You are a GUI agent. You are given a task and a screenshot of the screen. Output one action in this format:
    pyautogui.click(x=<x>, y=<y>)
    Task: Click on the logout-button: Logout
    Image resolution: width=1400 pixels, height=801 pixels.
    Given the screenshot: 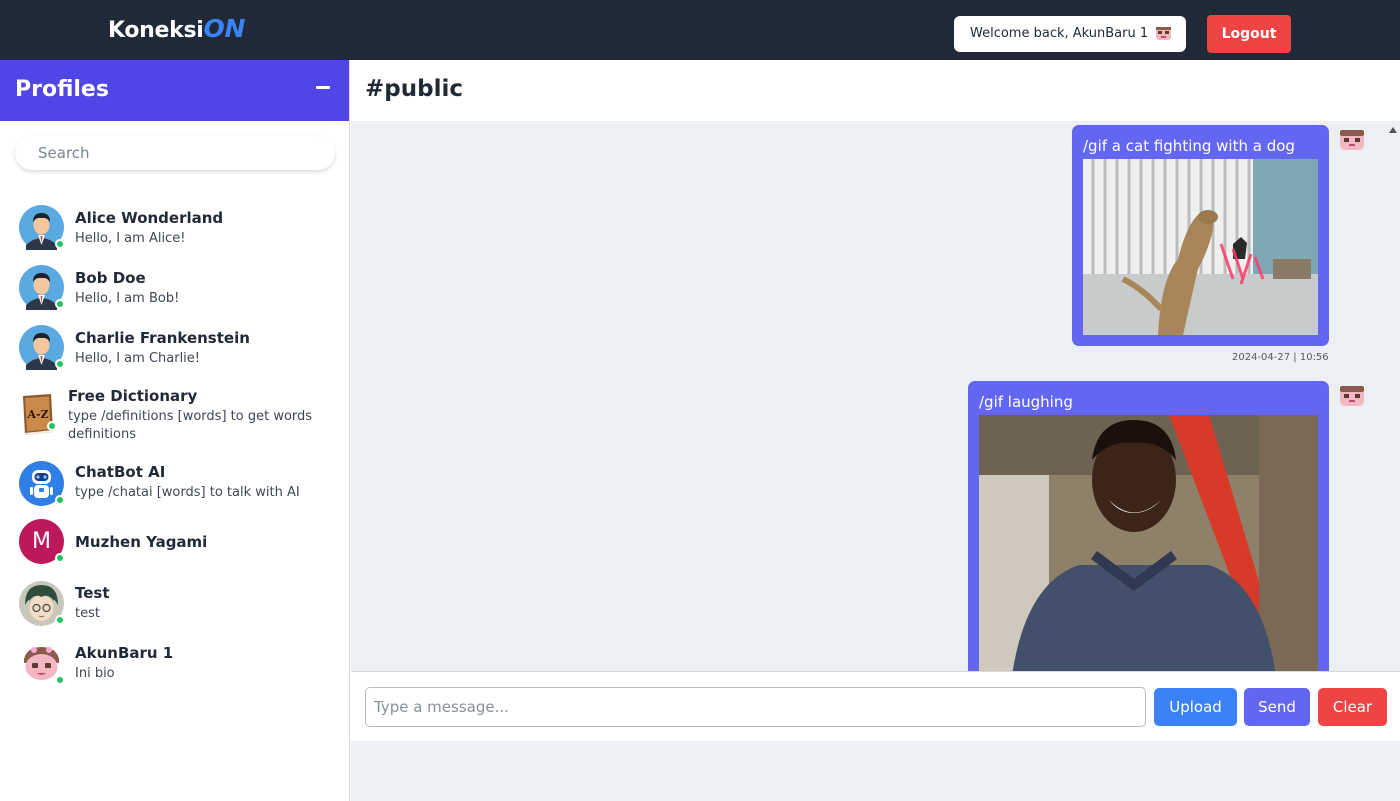 What is the action you would take?
    pyautogui.click(x=1249, y=34)
    